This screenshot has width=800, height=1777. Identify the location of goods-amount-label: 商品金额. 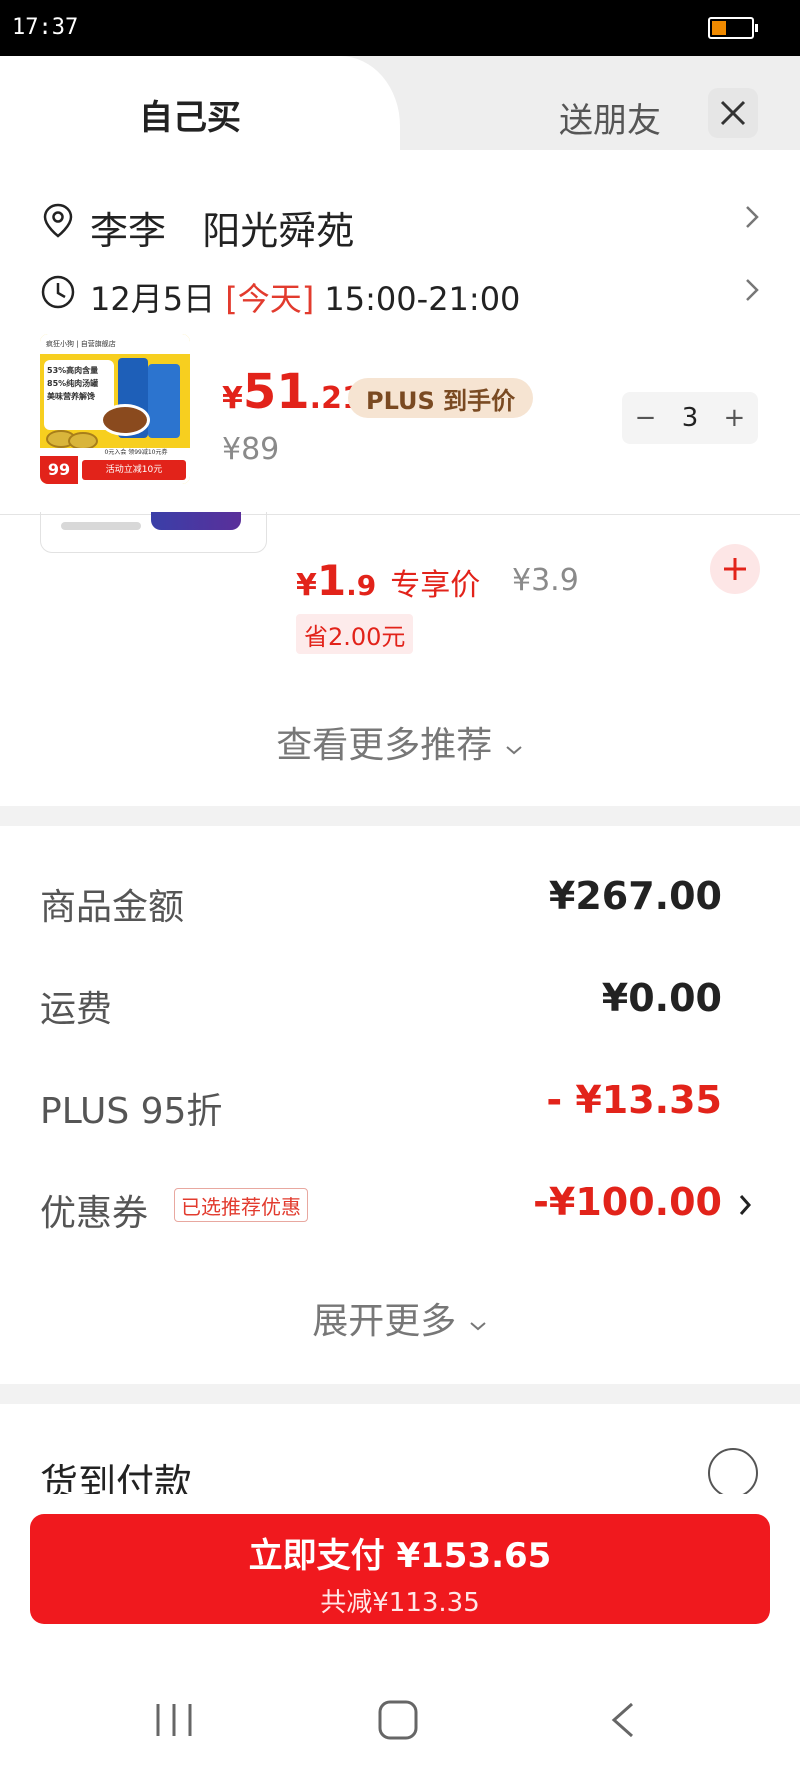
(112, 907).